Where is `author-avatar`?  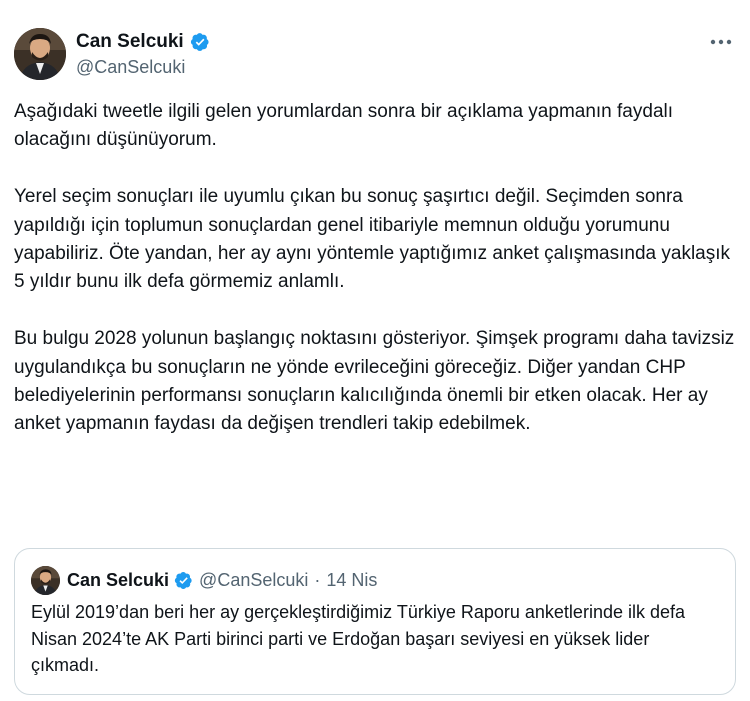
author-avatar is located at coordinates (40, 54).